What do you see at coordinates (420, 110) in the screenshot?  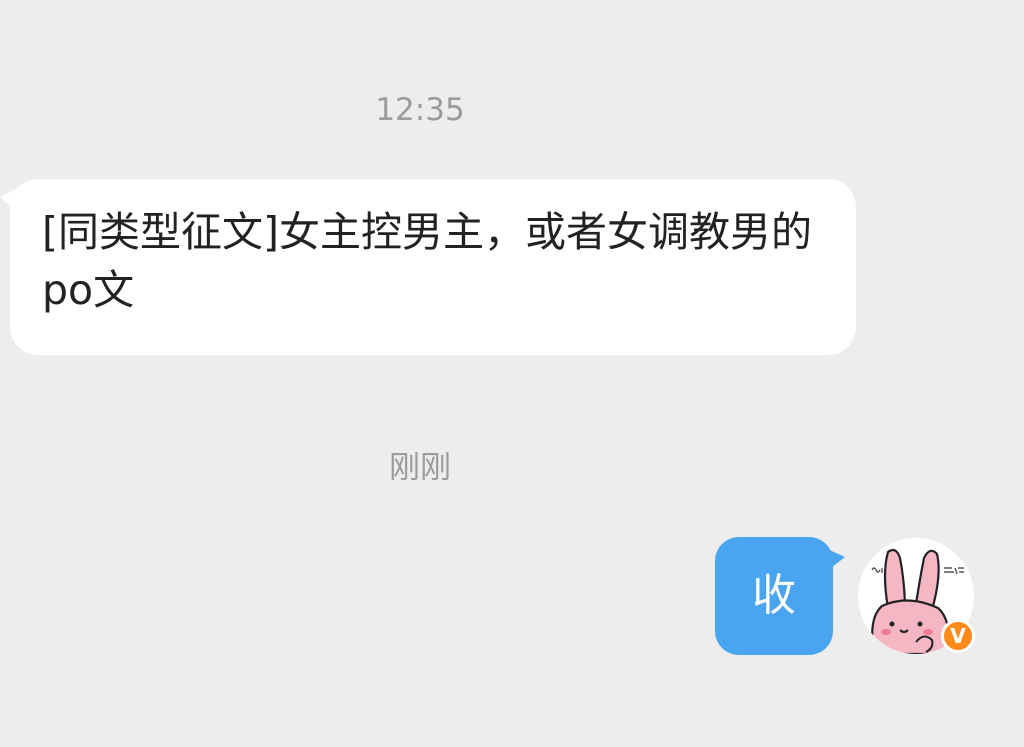 I see `message-timestamp: 12:35` at bounding box center [420, 110].